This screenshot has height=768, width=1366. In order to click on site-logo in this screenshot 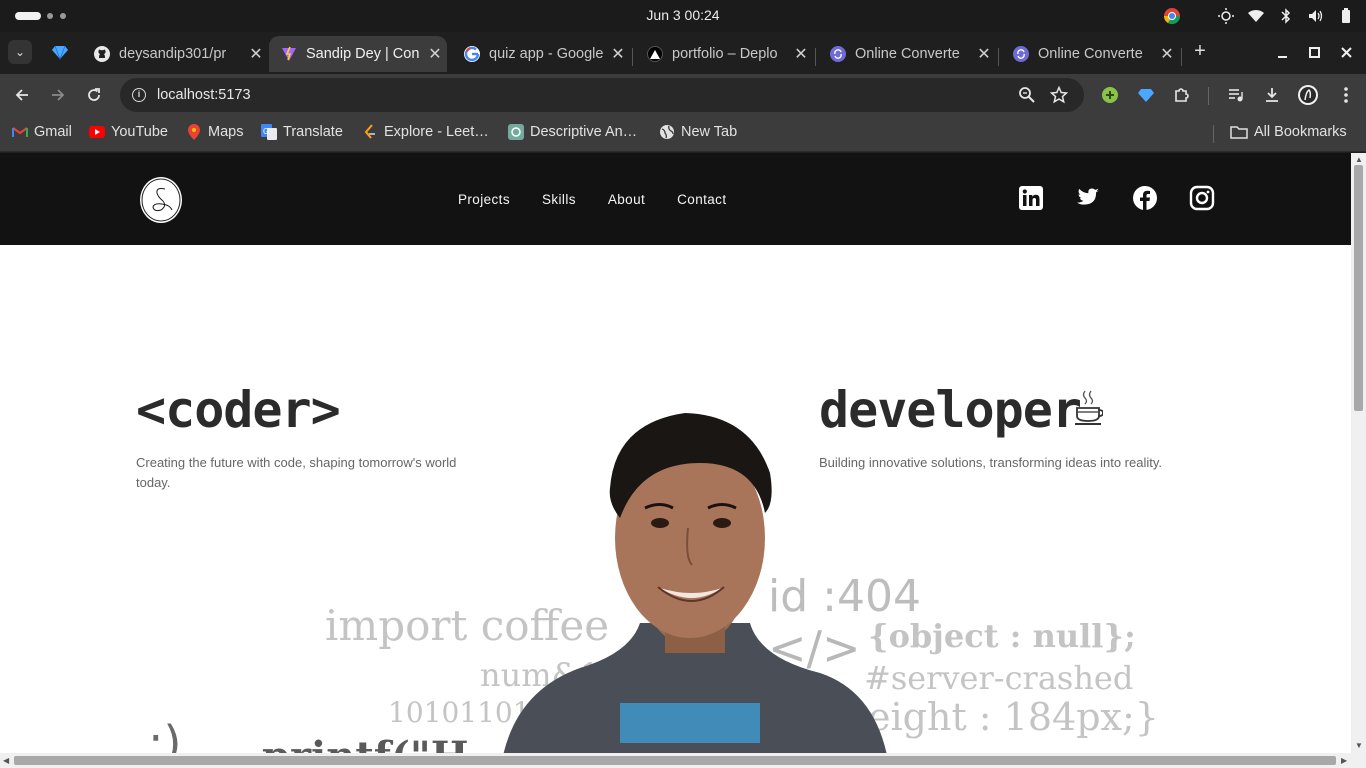, I will do `click(161, 200)`.